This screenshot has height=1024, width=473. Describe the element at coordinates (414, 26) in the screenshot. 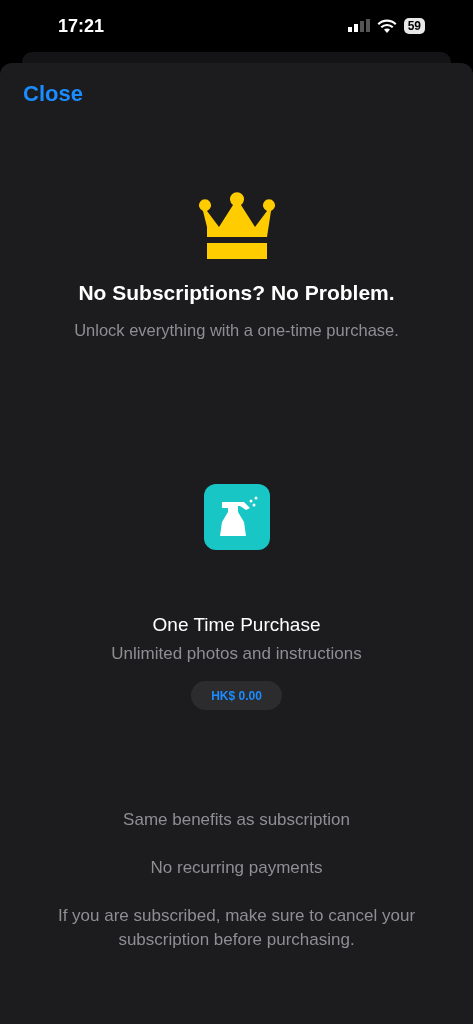

I see `battery-icon: 59` at that location.